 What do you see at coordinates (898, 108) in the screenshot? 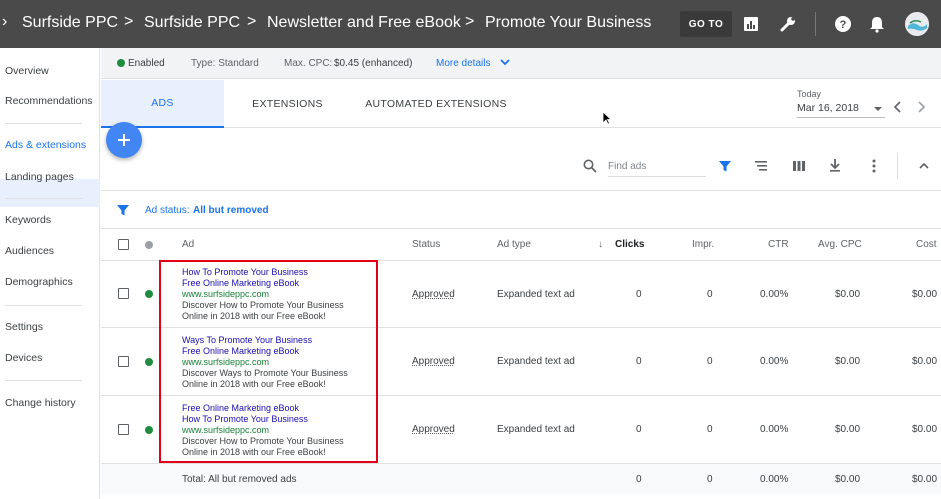
I see `chevron-left-icon` at bounding box center [898, 108].